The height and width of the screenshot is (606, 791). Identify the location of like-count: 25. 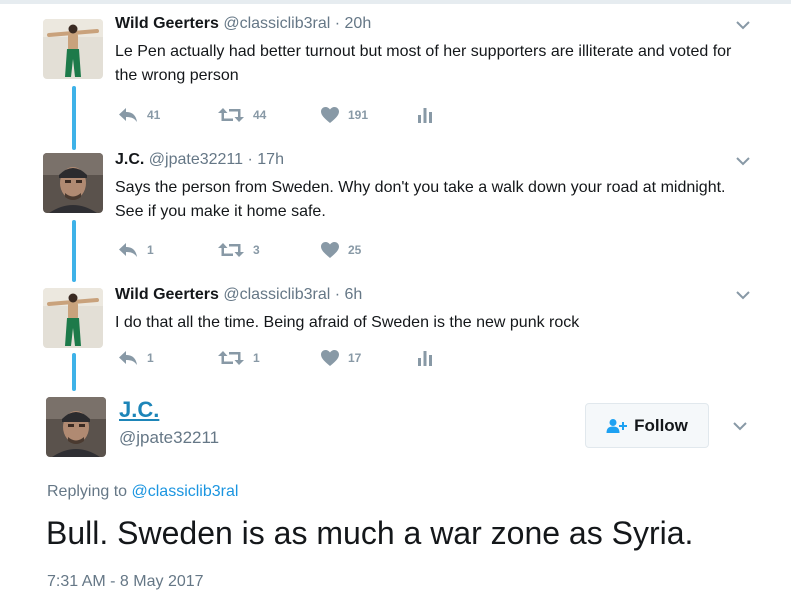
(355, 250).